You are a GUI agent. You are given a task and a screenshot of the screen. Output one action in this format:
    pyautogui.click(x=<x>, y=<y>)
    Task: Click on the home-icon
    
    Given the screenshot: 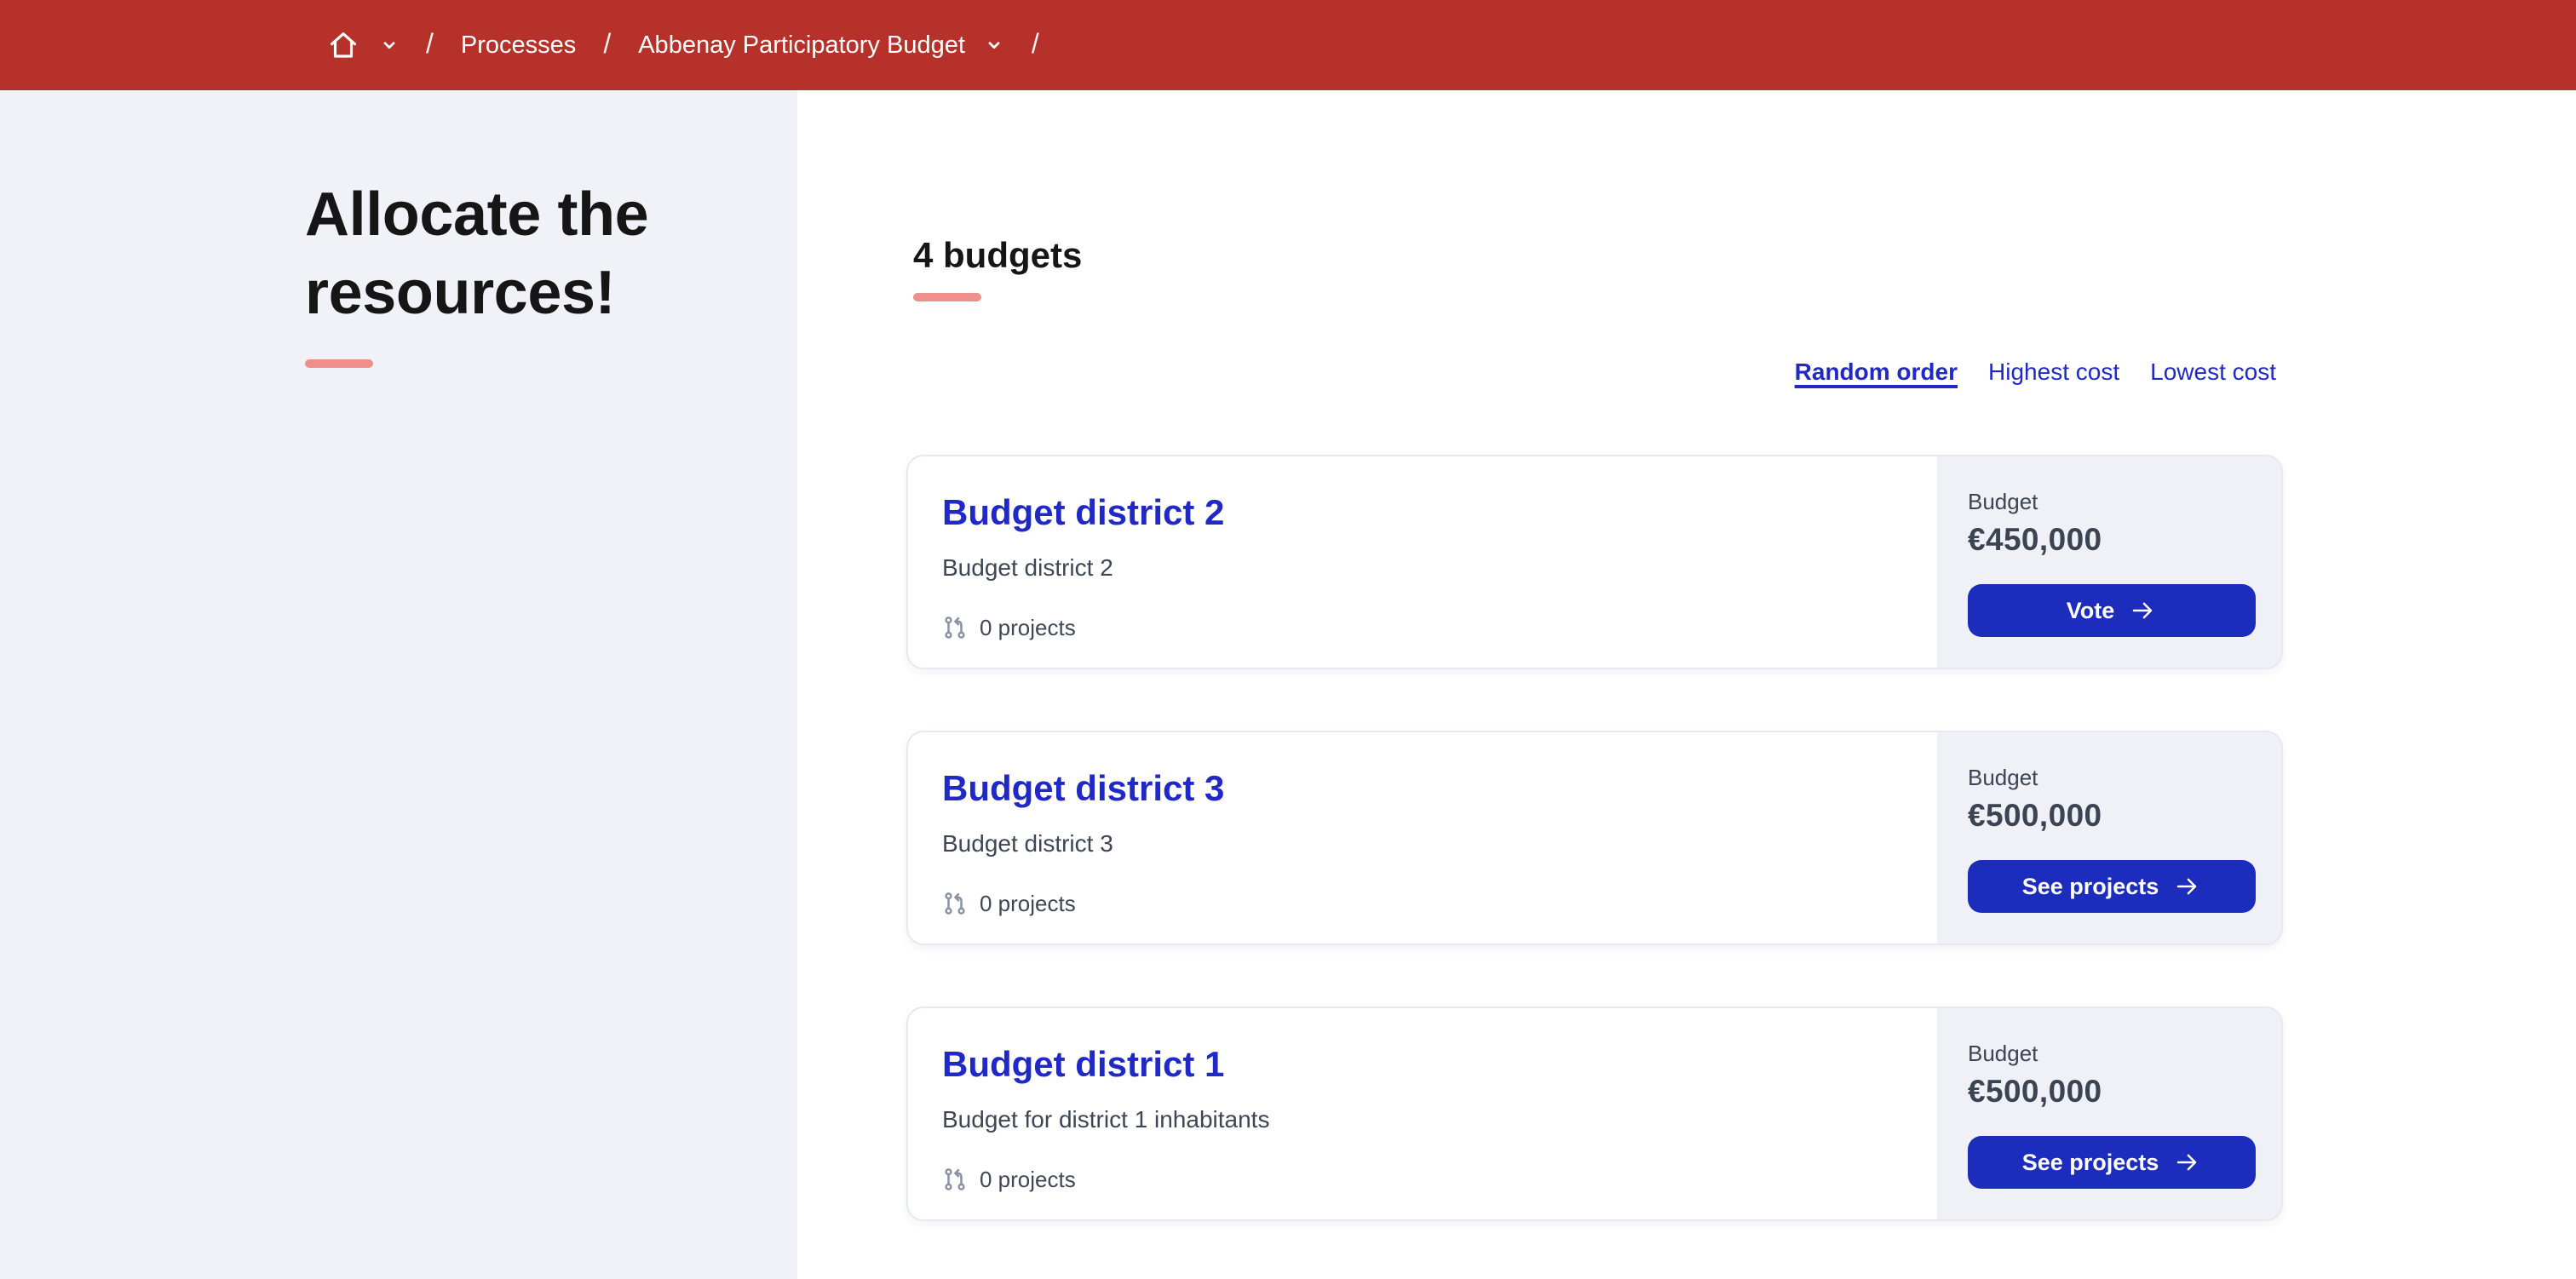 What is the action you would take?
    pyautogui.click(x=343, y=45)
    